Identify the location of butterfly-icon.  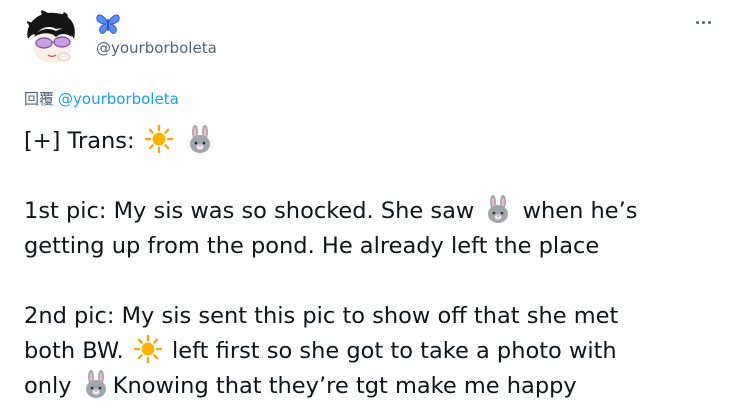
(108, 24).